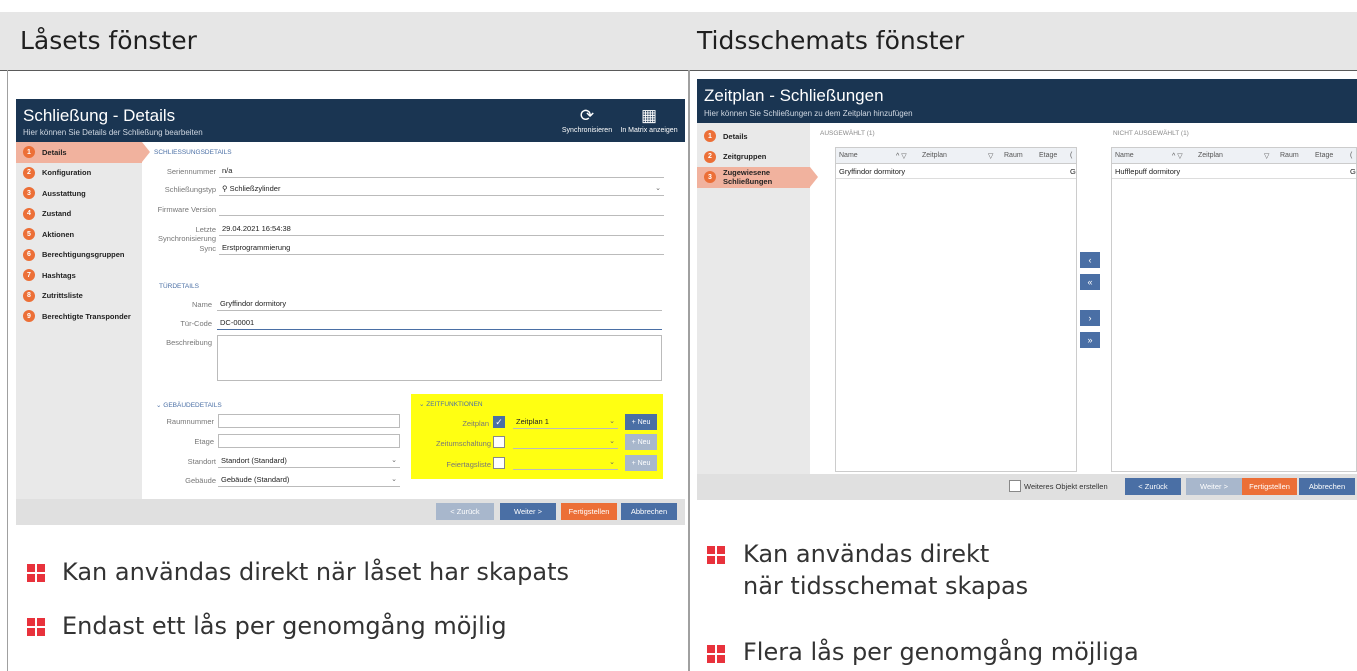  Describe the element at coordinates (956, 171) in the screenshot. I see `table-row: Gryffindor dormitory G` at that location.